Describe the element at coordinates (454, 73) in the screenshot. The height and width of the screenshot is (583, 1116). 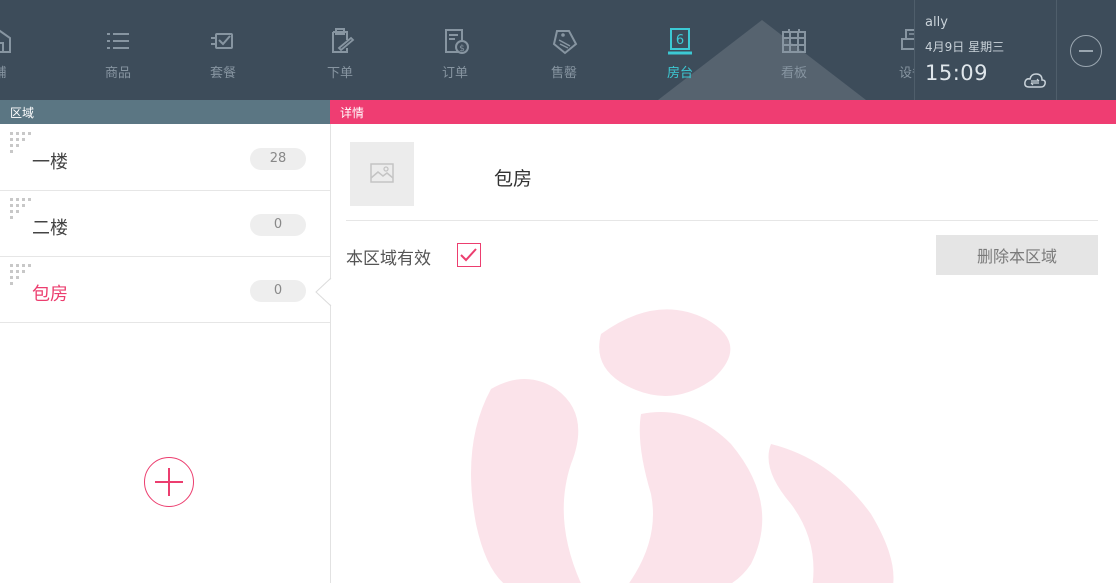
I see `nav-item-label: 订单` at that location.